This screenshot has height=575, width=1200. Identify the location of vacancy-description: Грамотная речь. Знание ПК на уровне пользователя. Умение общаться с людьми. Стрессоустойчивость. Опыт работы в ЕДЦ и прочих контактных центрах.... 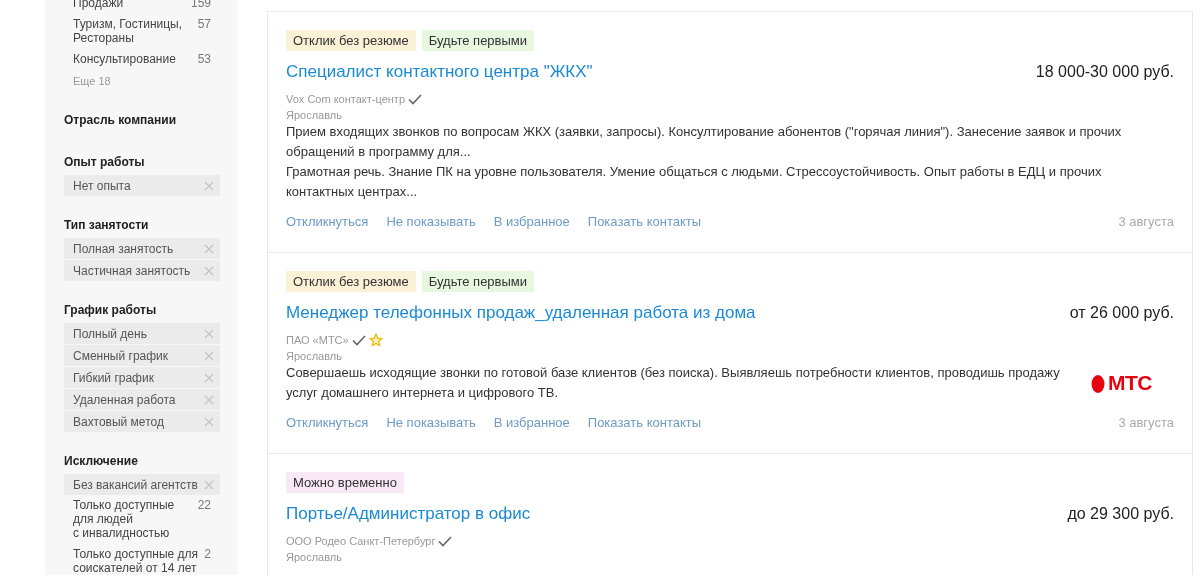
(694, 182).